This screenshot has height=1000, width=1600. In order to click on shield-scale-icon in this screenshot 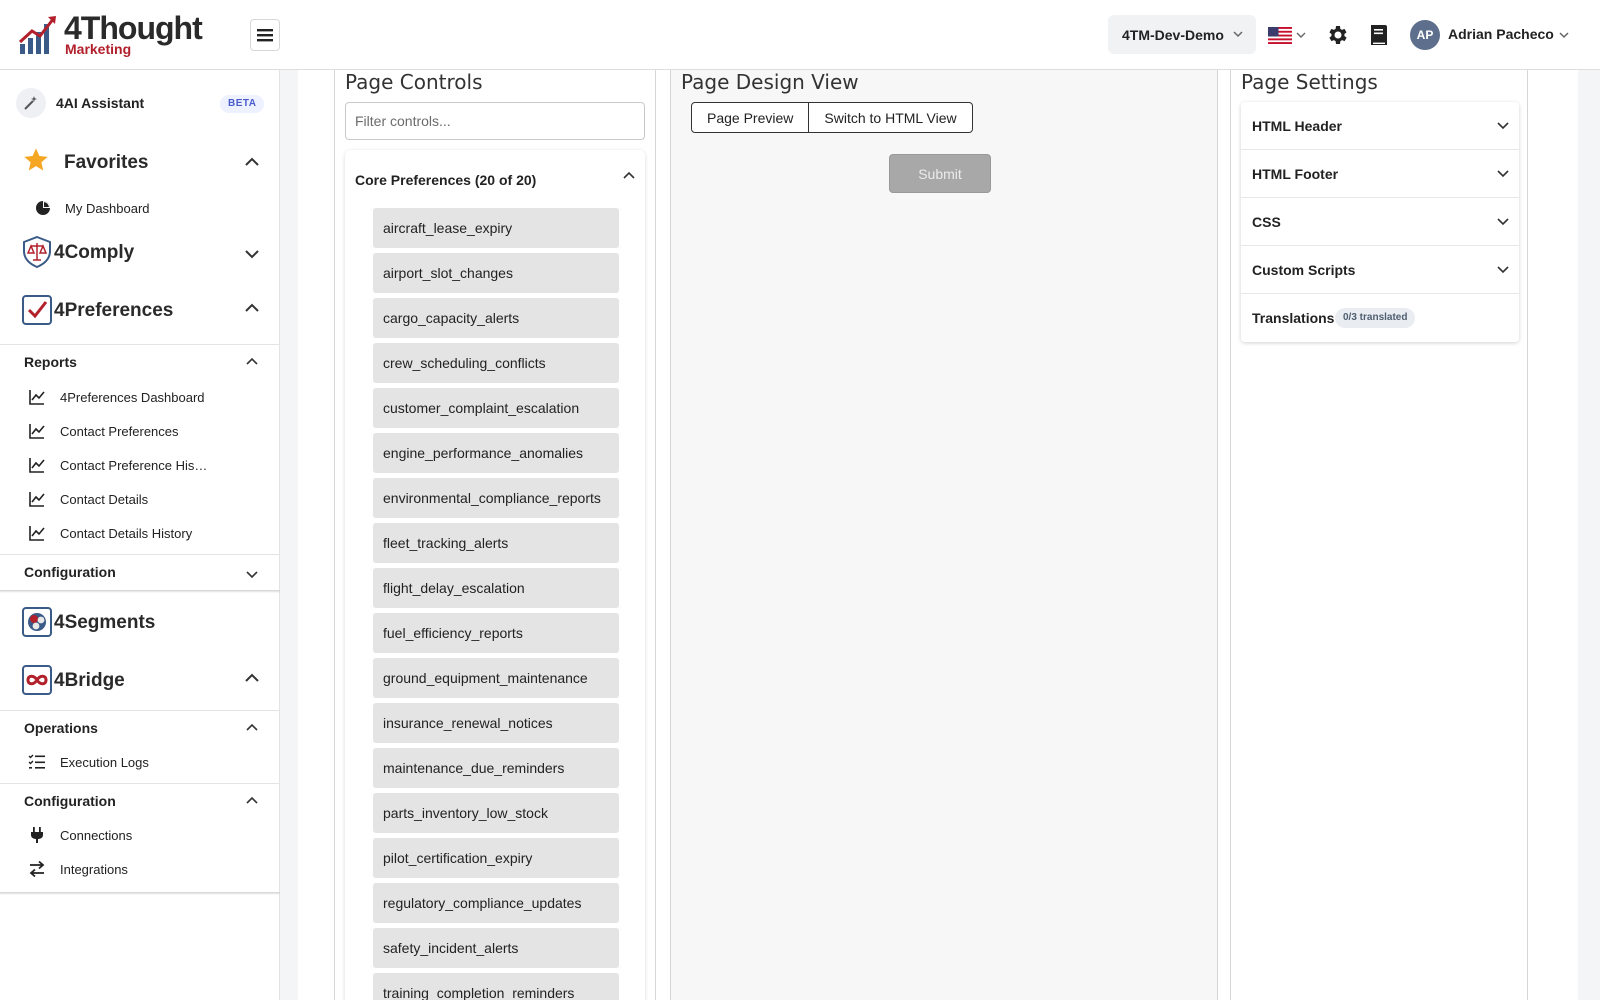, I will do `click(37, 252)`.